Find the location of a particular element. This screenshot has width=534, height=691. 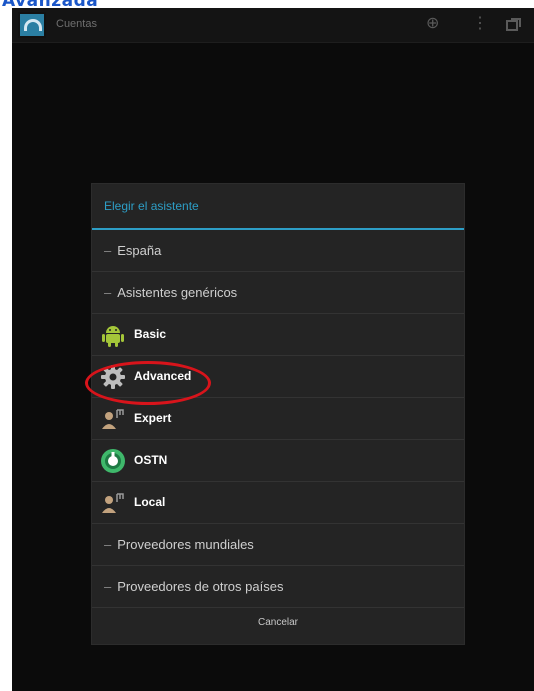

accounts-app-icon is located at coordinates (32, 25).